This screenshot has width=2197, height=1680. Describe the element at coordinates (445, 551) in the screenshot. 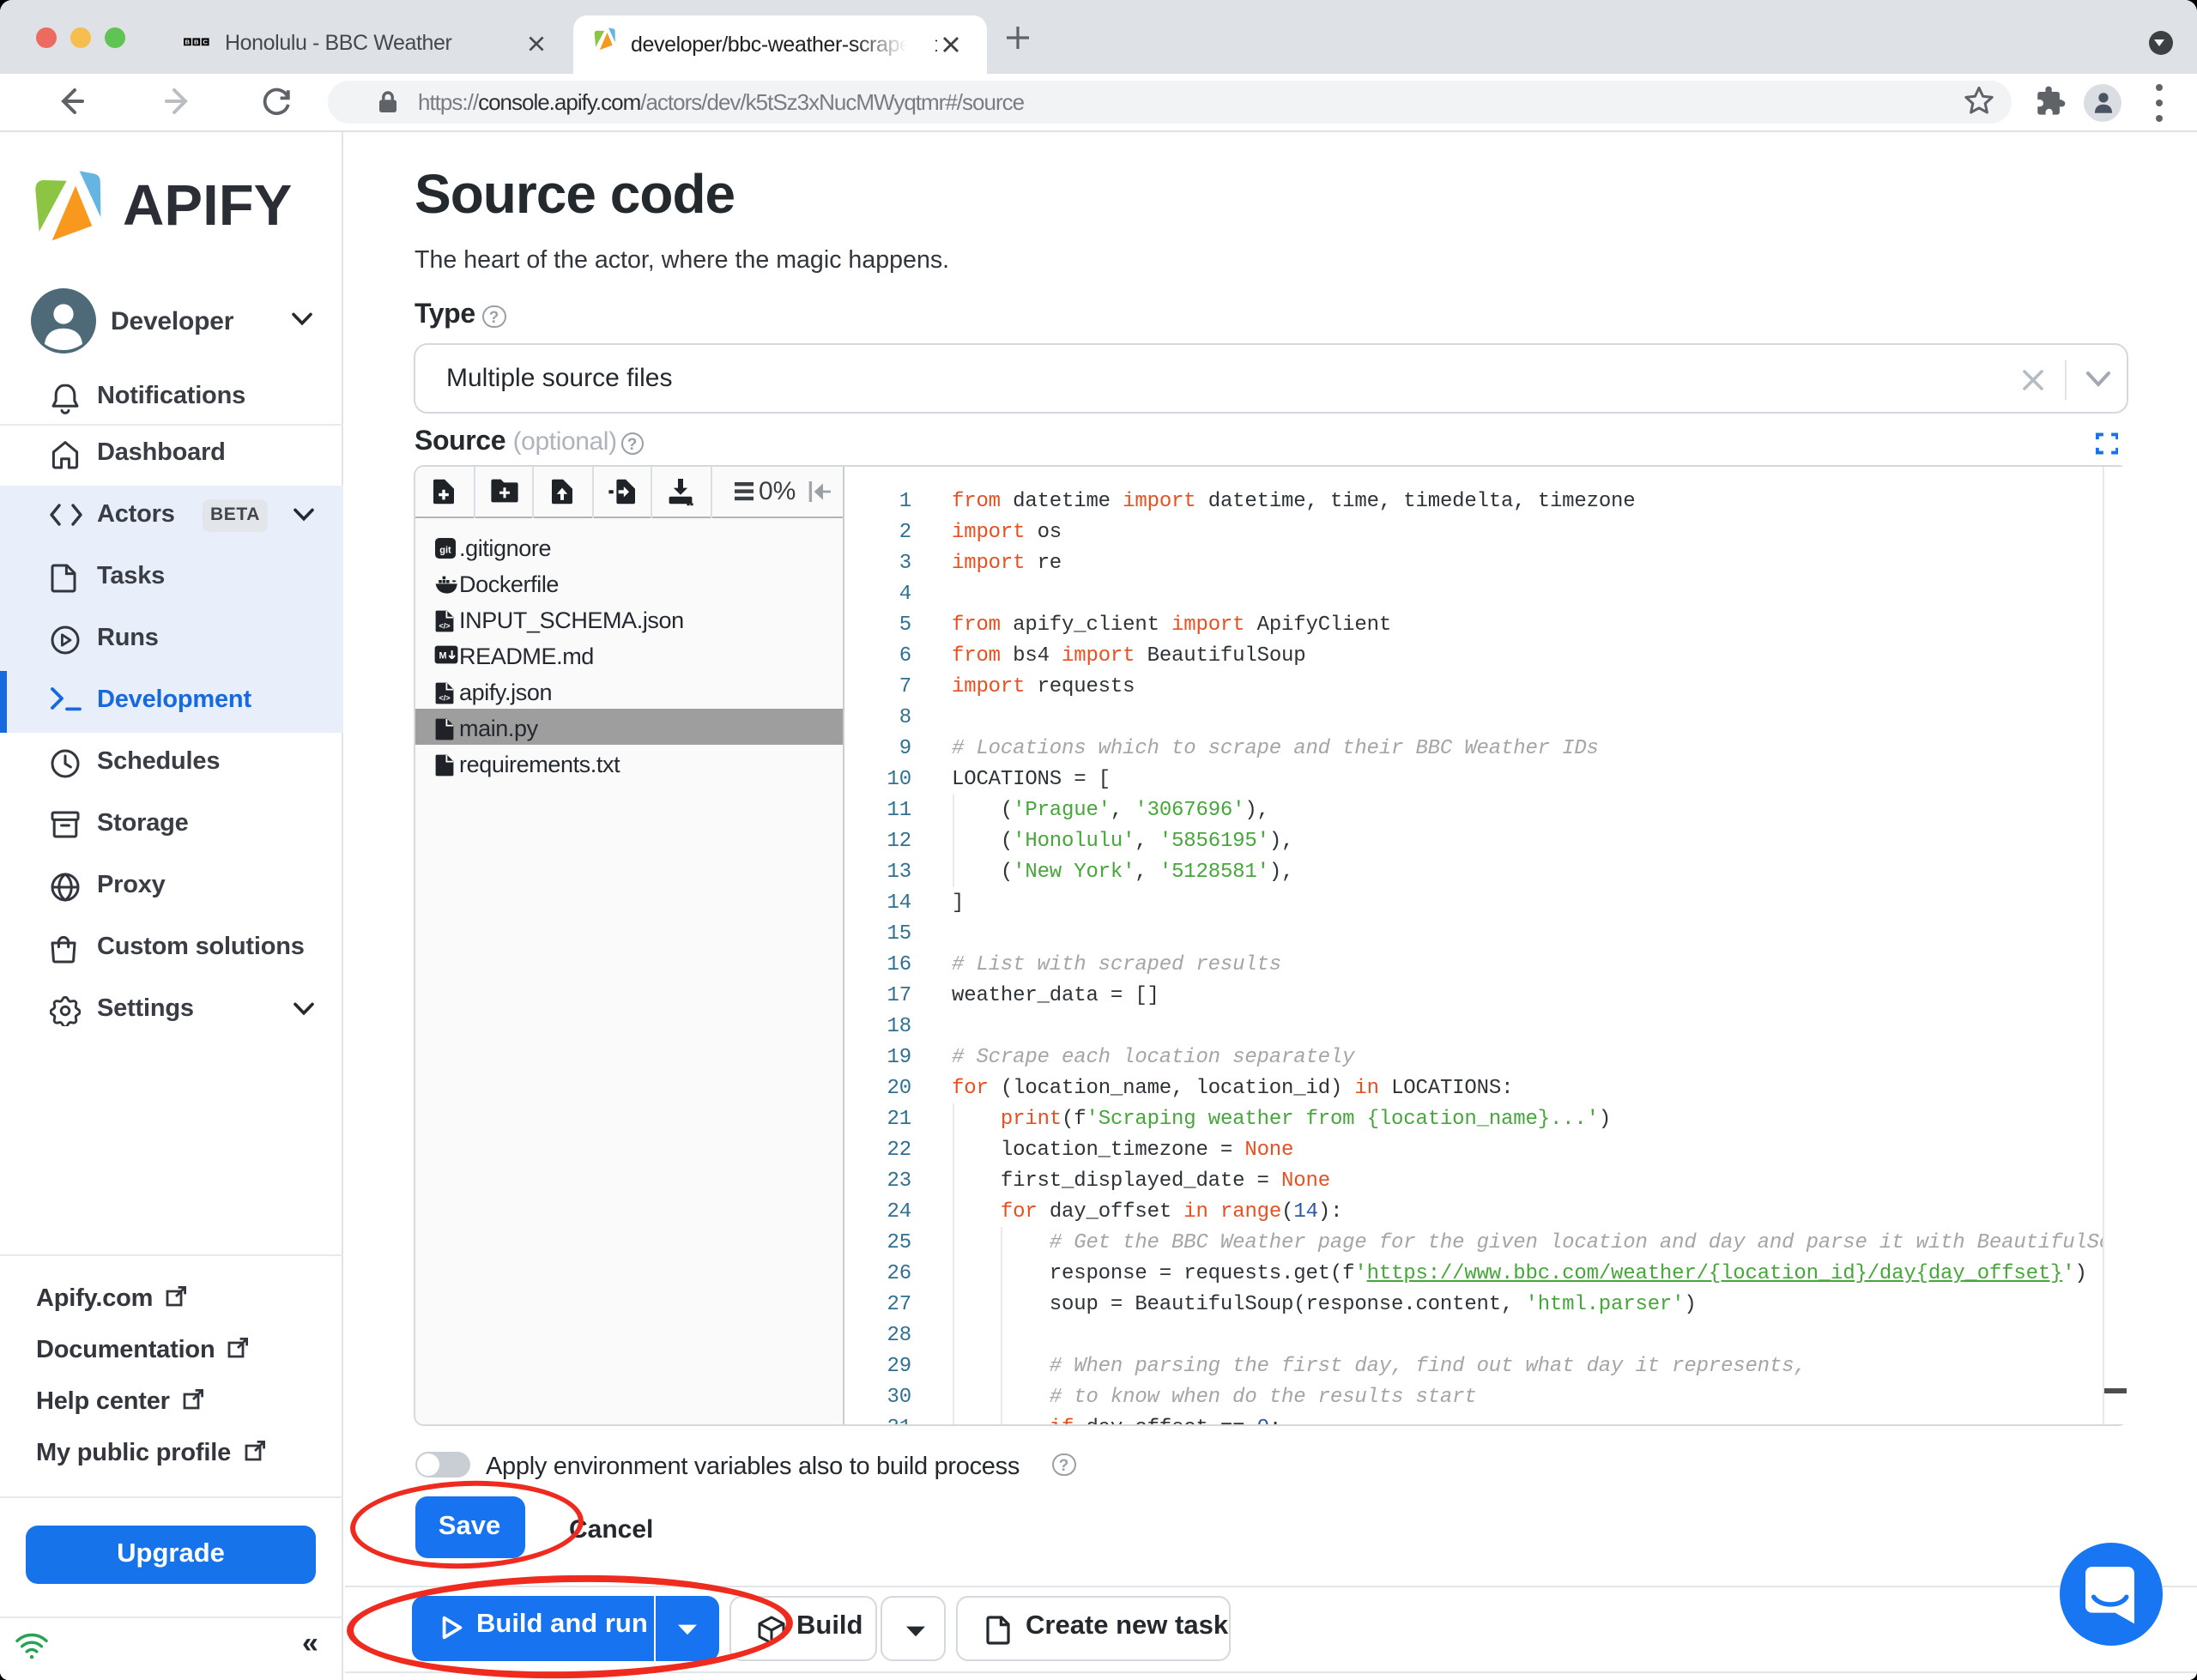

I see `svg-text: git` at that location.